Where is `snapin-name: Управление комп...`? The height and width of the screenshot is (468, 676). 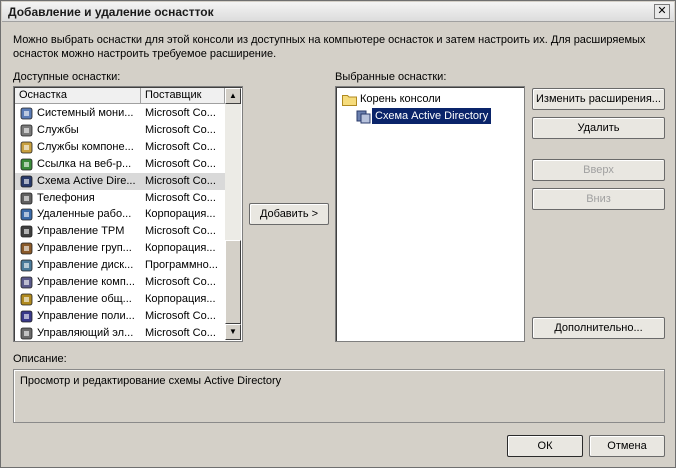 snapin-name: Управление комп... is located at coordinates (86, 282).